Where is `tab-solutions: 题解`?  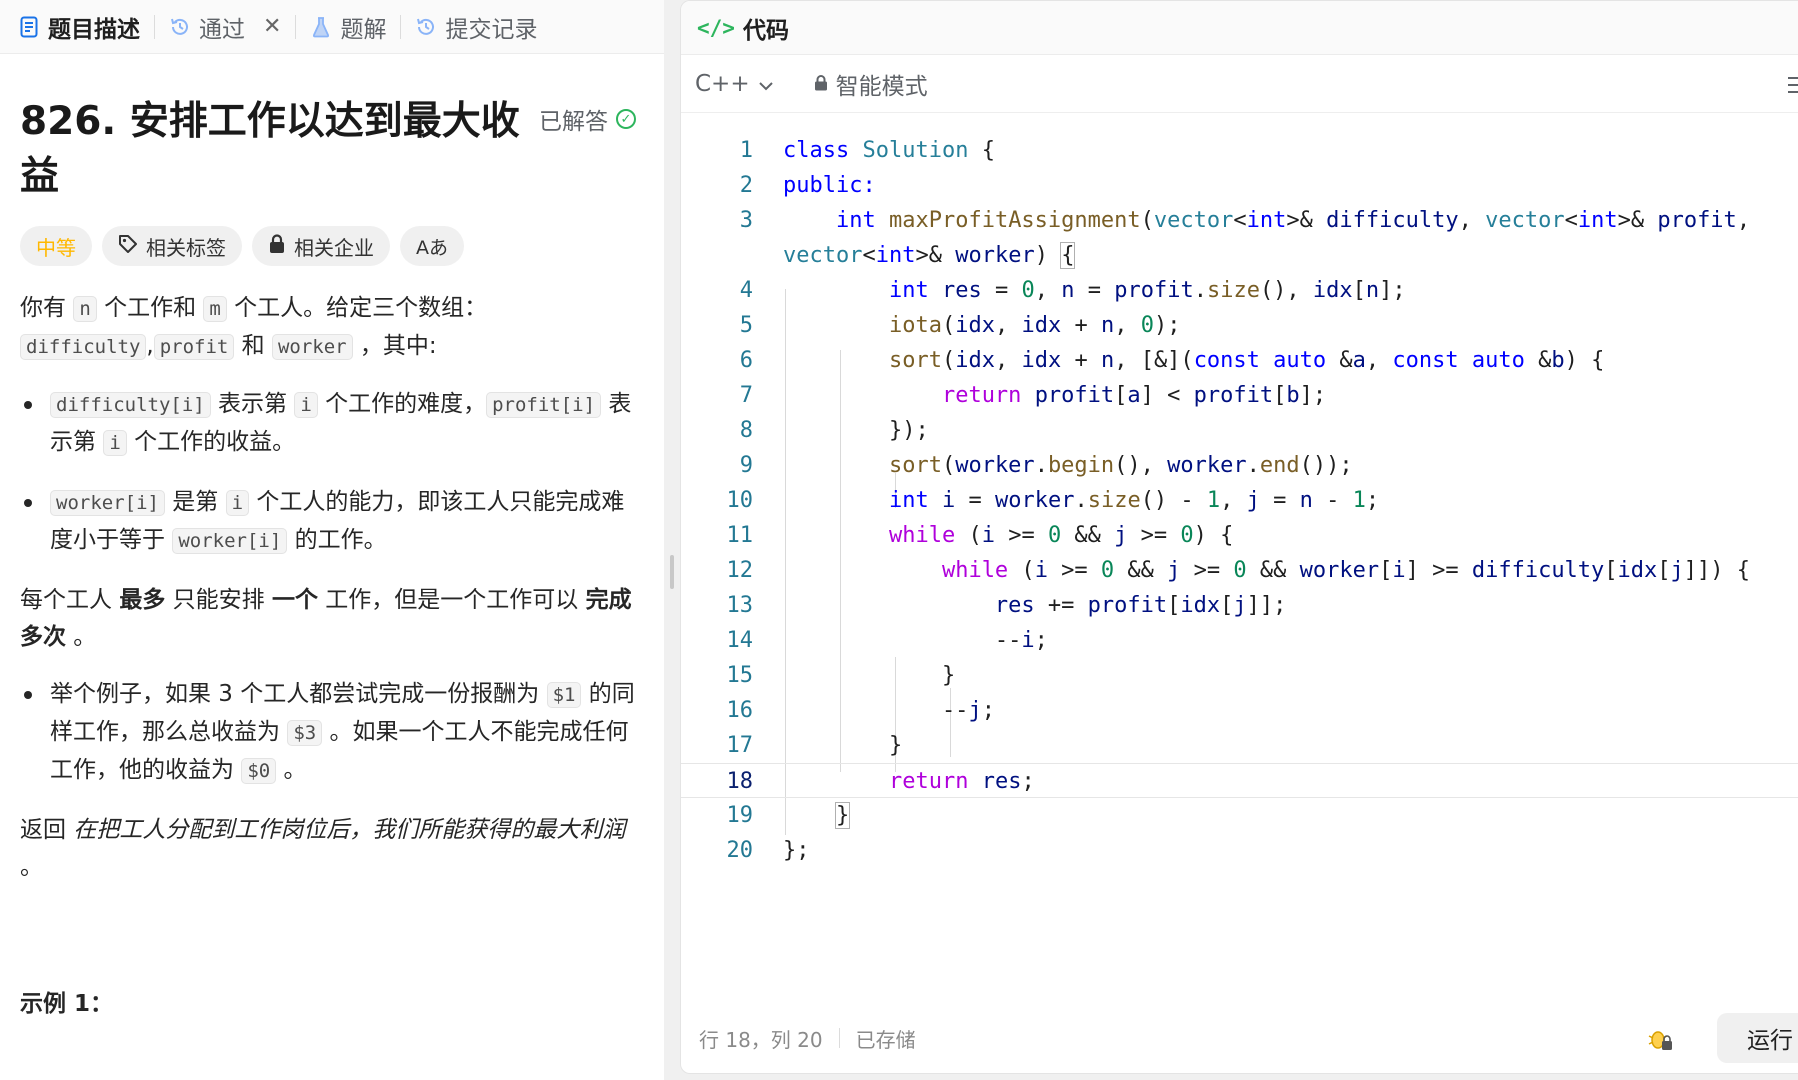 tab-solutions: 题解 is located at coordinates (348, 27).